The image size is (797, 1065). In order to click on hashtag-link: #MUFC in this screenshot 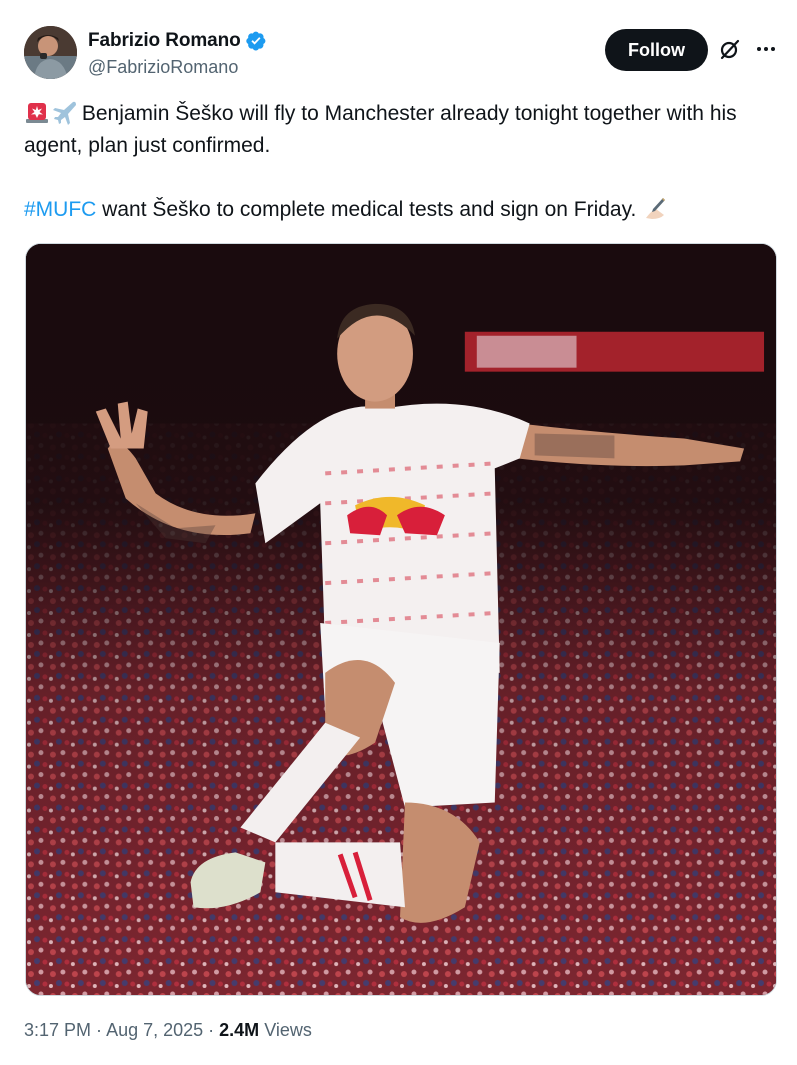, I will do `click(60, 209)`.